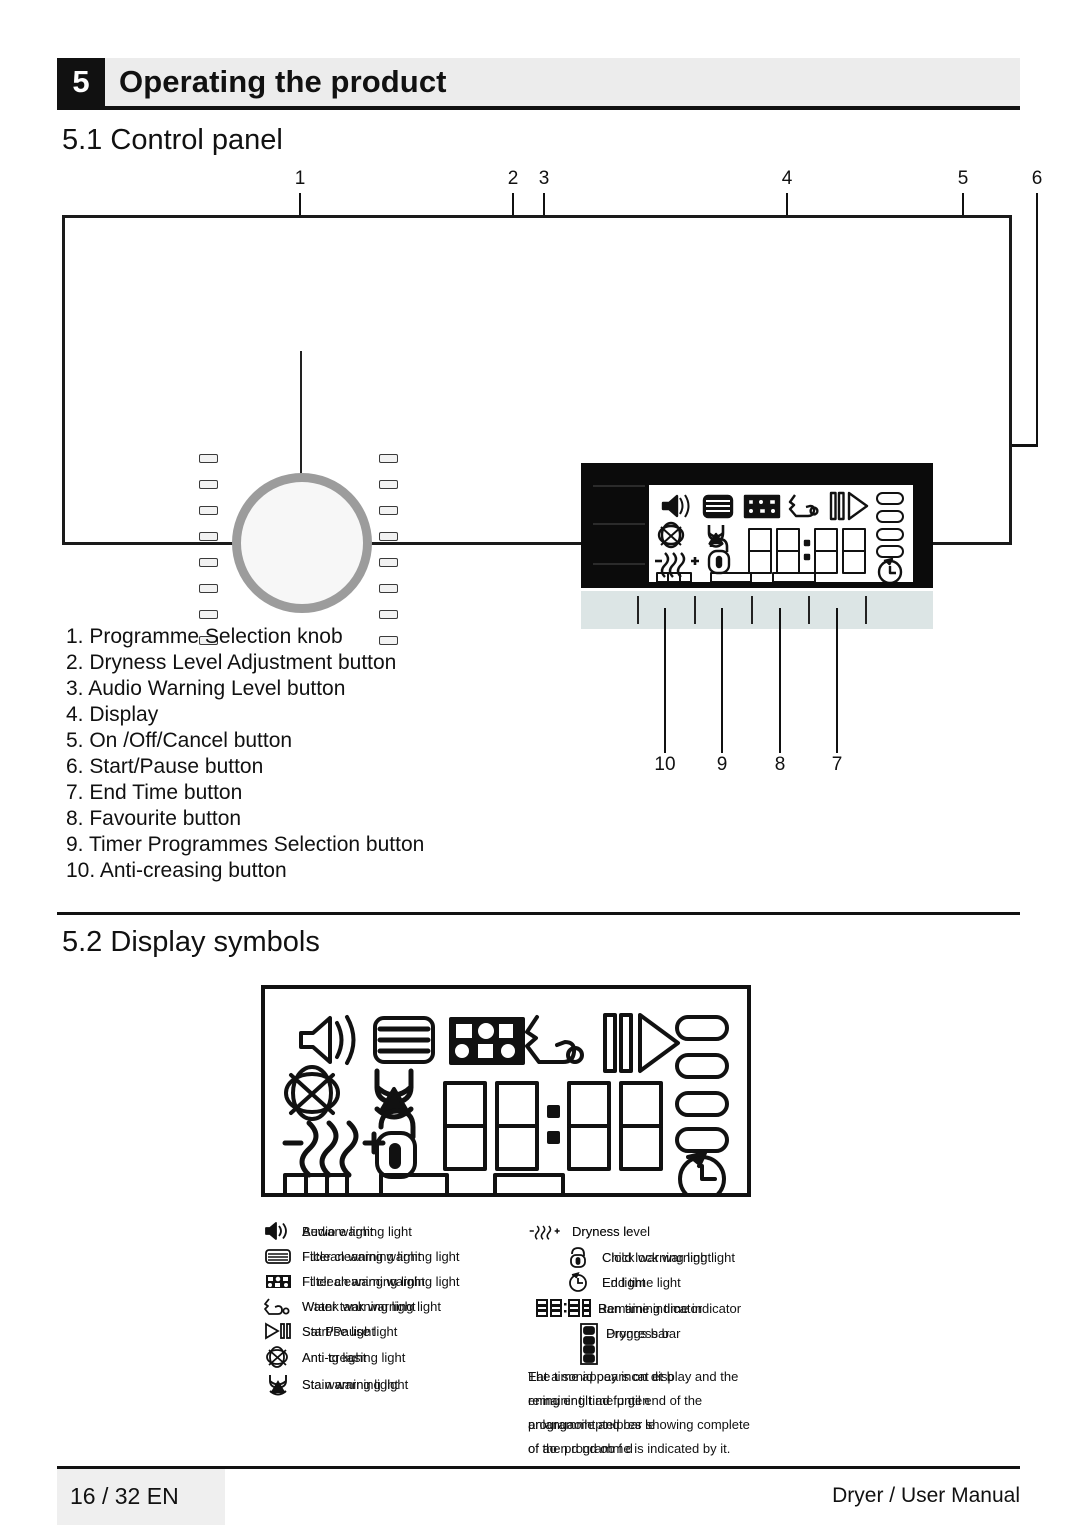  What do you see at coordinates (589, 1400) in the screenshot?
I see `legend-note-overprint: ening er tilt ad fp gen` at bounding box center [589, 1400].